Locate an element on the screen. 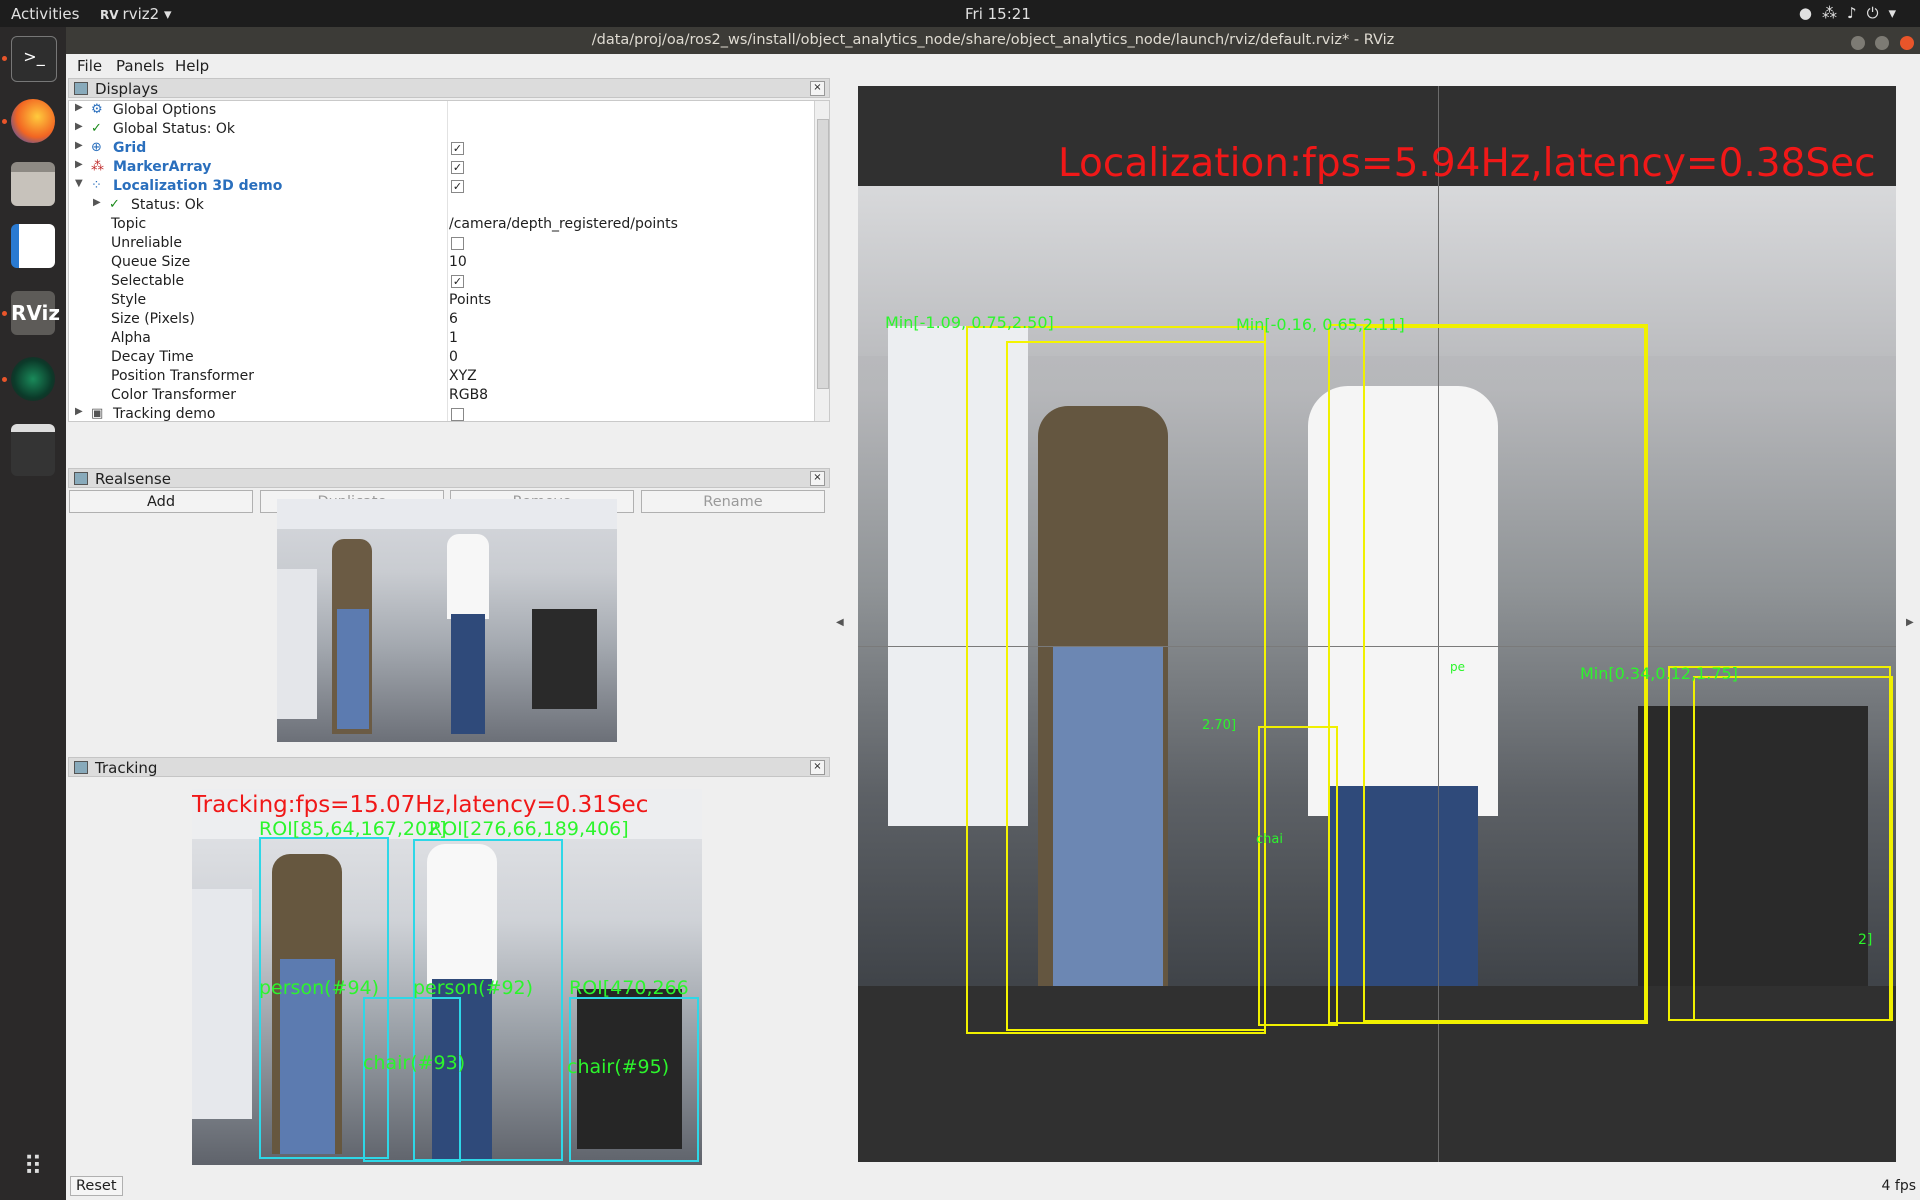 The width and height of the screenshot is (1920, 1200). menu-file: File is located at coordinates (89, 66).